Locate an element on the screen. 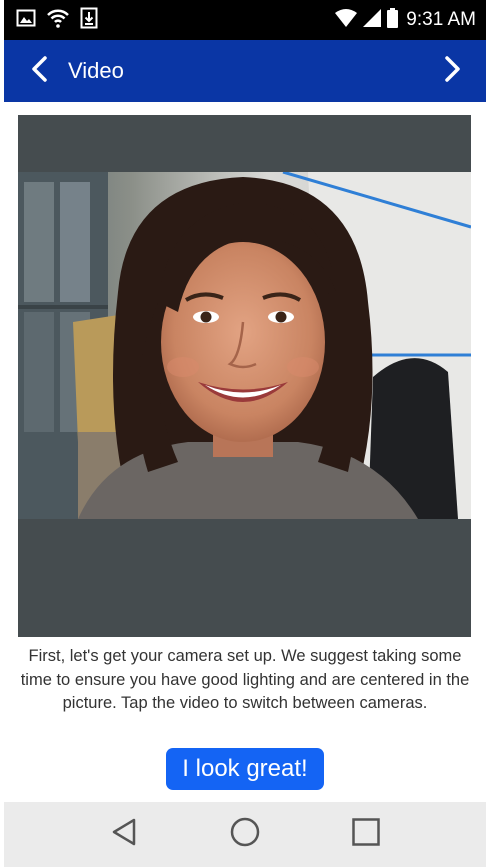 Image resolution: width=490 pixels, height=867 pixels. back-button is located at coordinates (39, 71).